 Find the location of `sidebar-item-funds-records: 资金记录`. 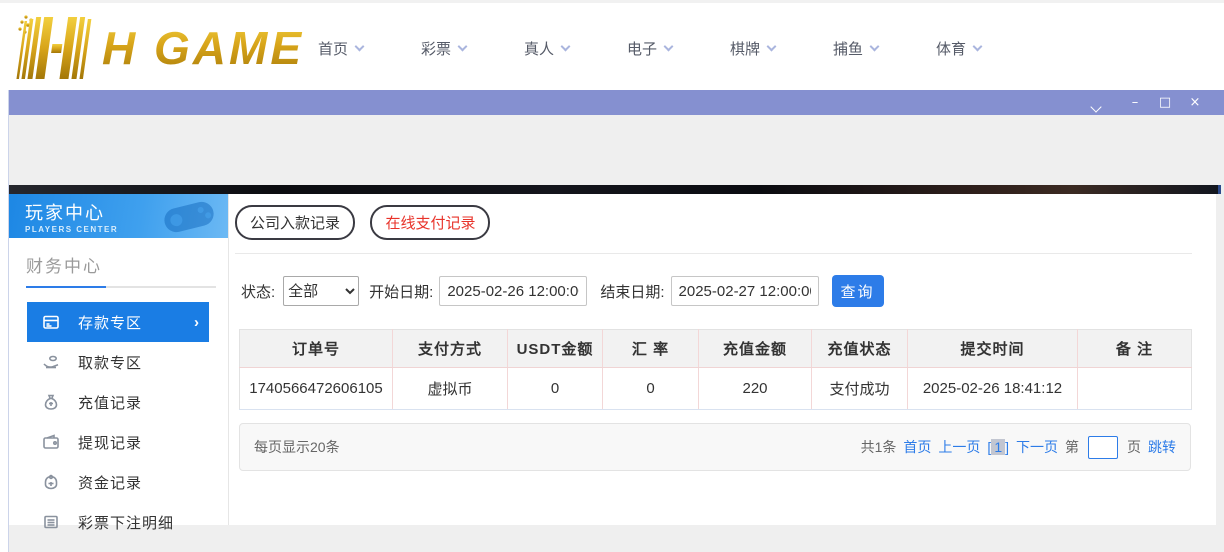

sidebar-item-funds-records: 资金记录 is located at coordinates (118, 482).